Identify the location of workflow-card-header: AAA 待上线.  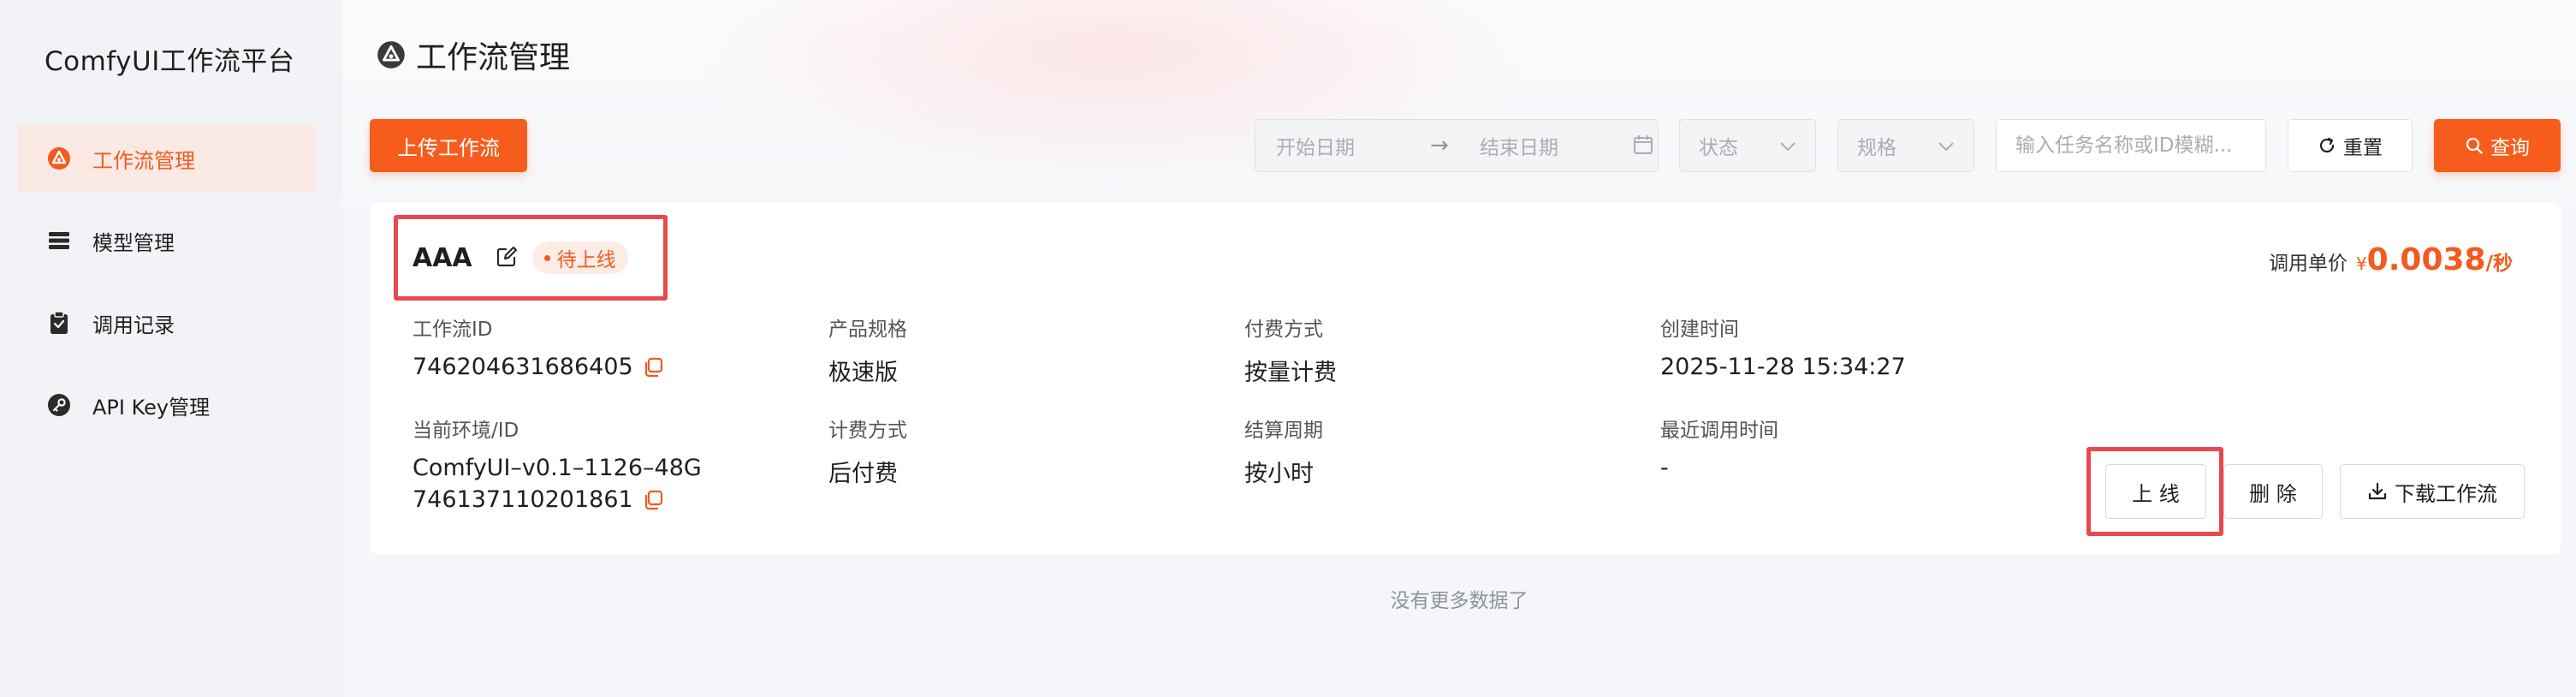
(520, 257).